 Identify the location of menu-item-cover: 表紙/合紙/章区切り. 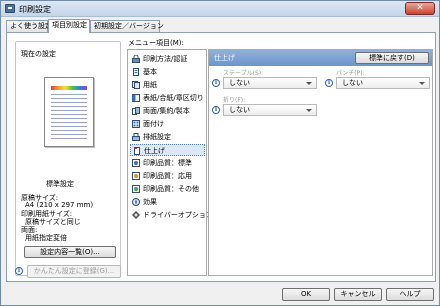
(167, 98).